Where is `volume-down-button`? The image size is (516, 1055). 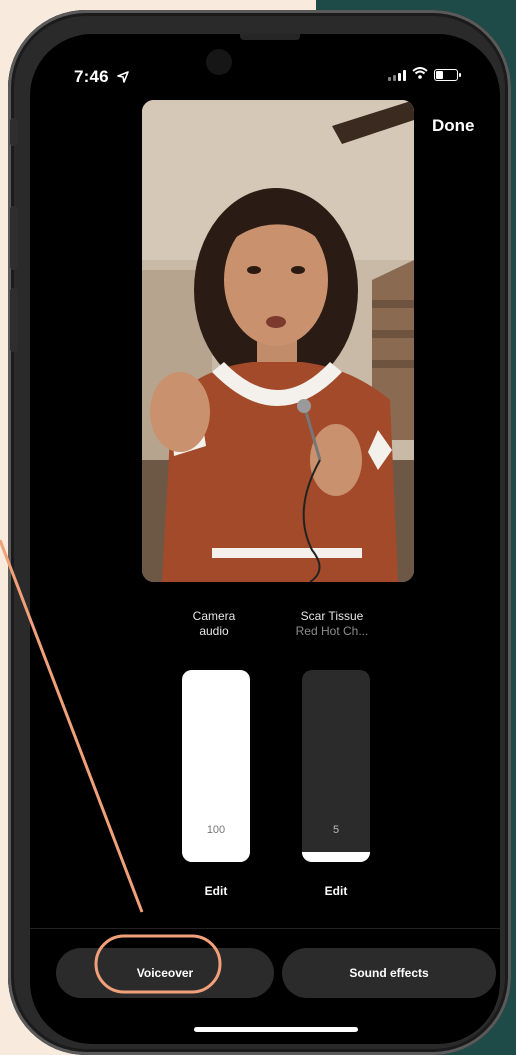
volume-down-button is located at coordinates (14, 320).